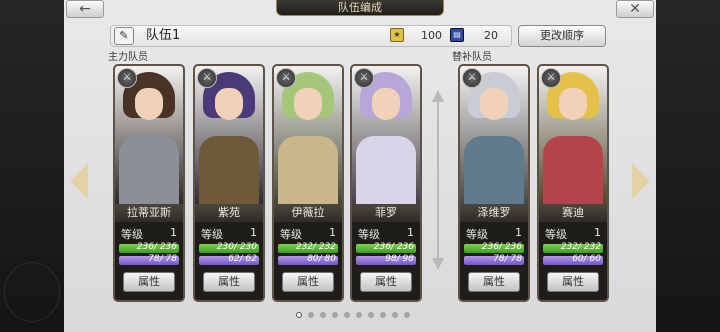 The width and height of the screenshot is (720, 332). I want to click on section-divider, so click(438, 180).